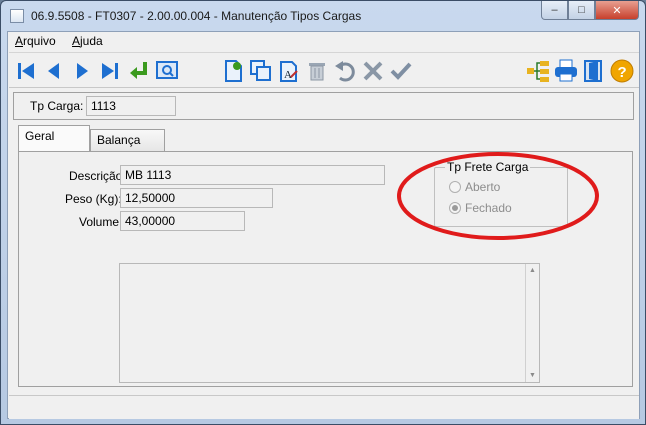  What do you see at coordinates (532, 270) in the screenshot?
I see `scroll-up-icon: ▲` at bounding box center [532, 270].